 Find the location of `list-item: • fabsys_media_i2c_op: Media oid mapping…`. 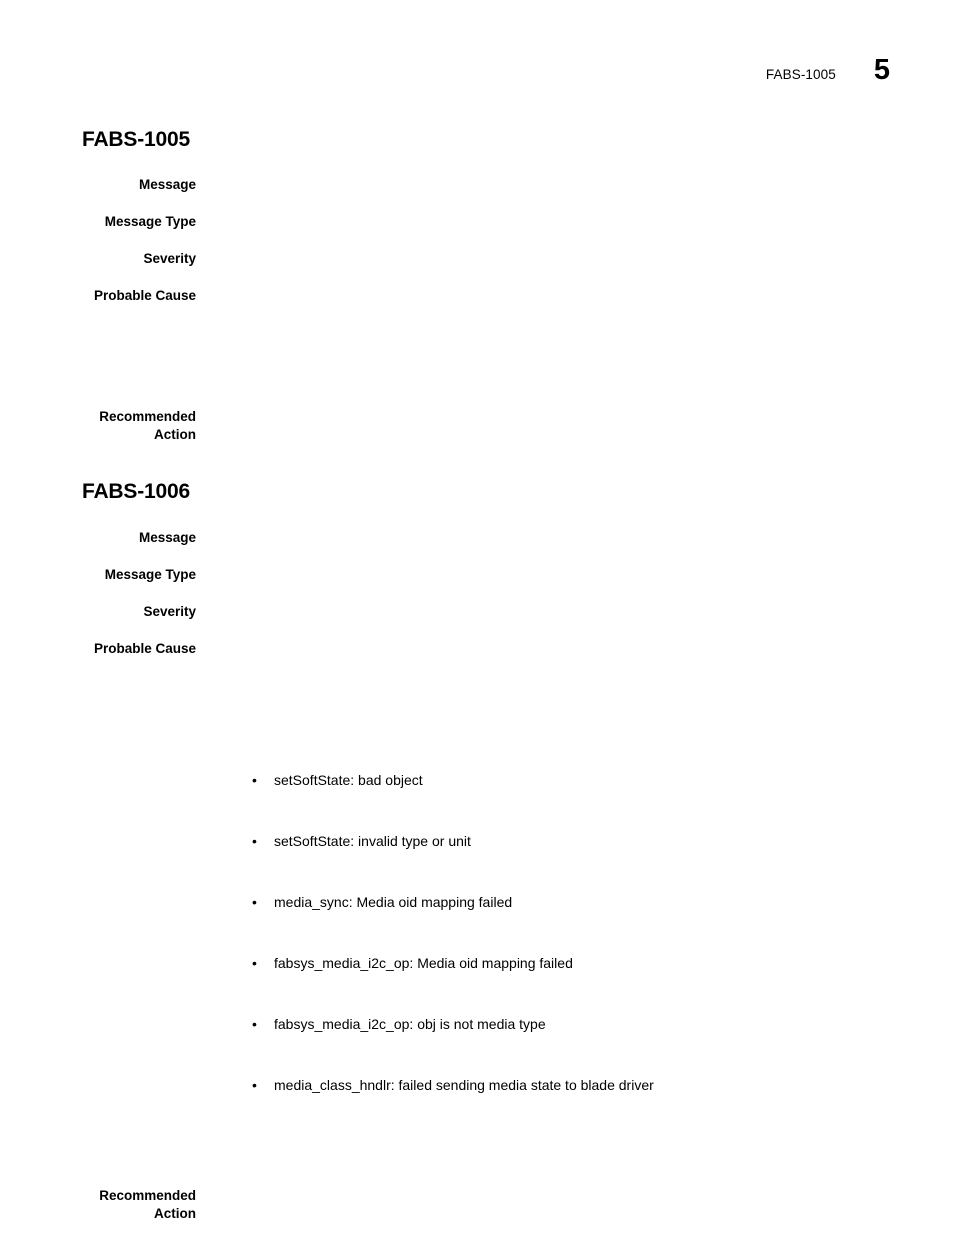

list-item: • fabsys_media_i2c_op: Media oid mapping… is located at coordinates (603, 963).